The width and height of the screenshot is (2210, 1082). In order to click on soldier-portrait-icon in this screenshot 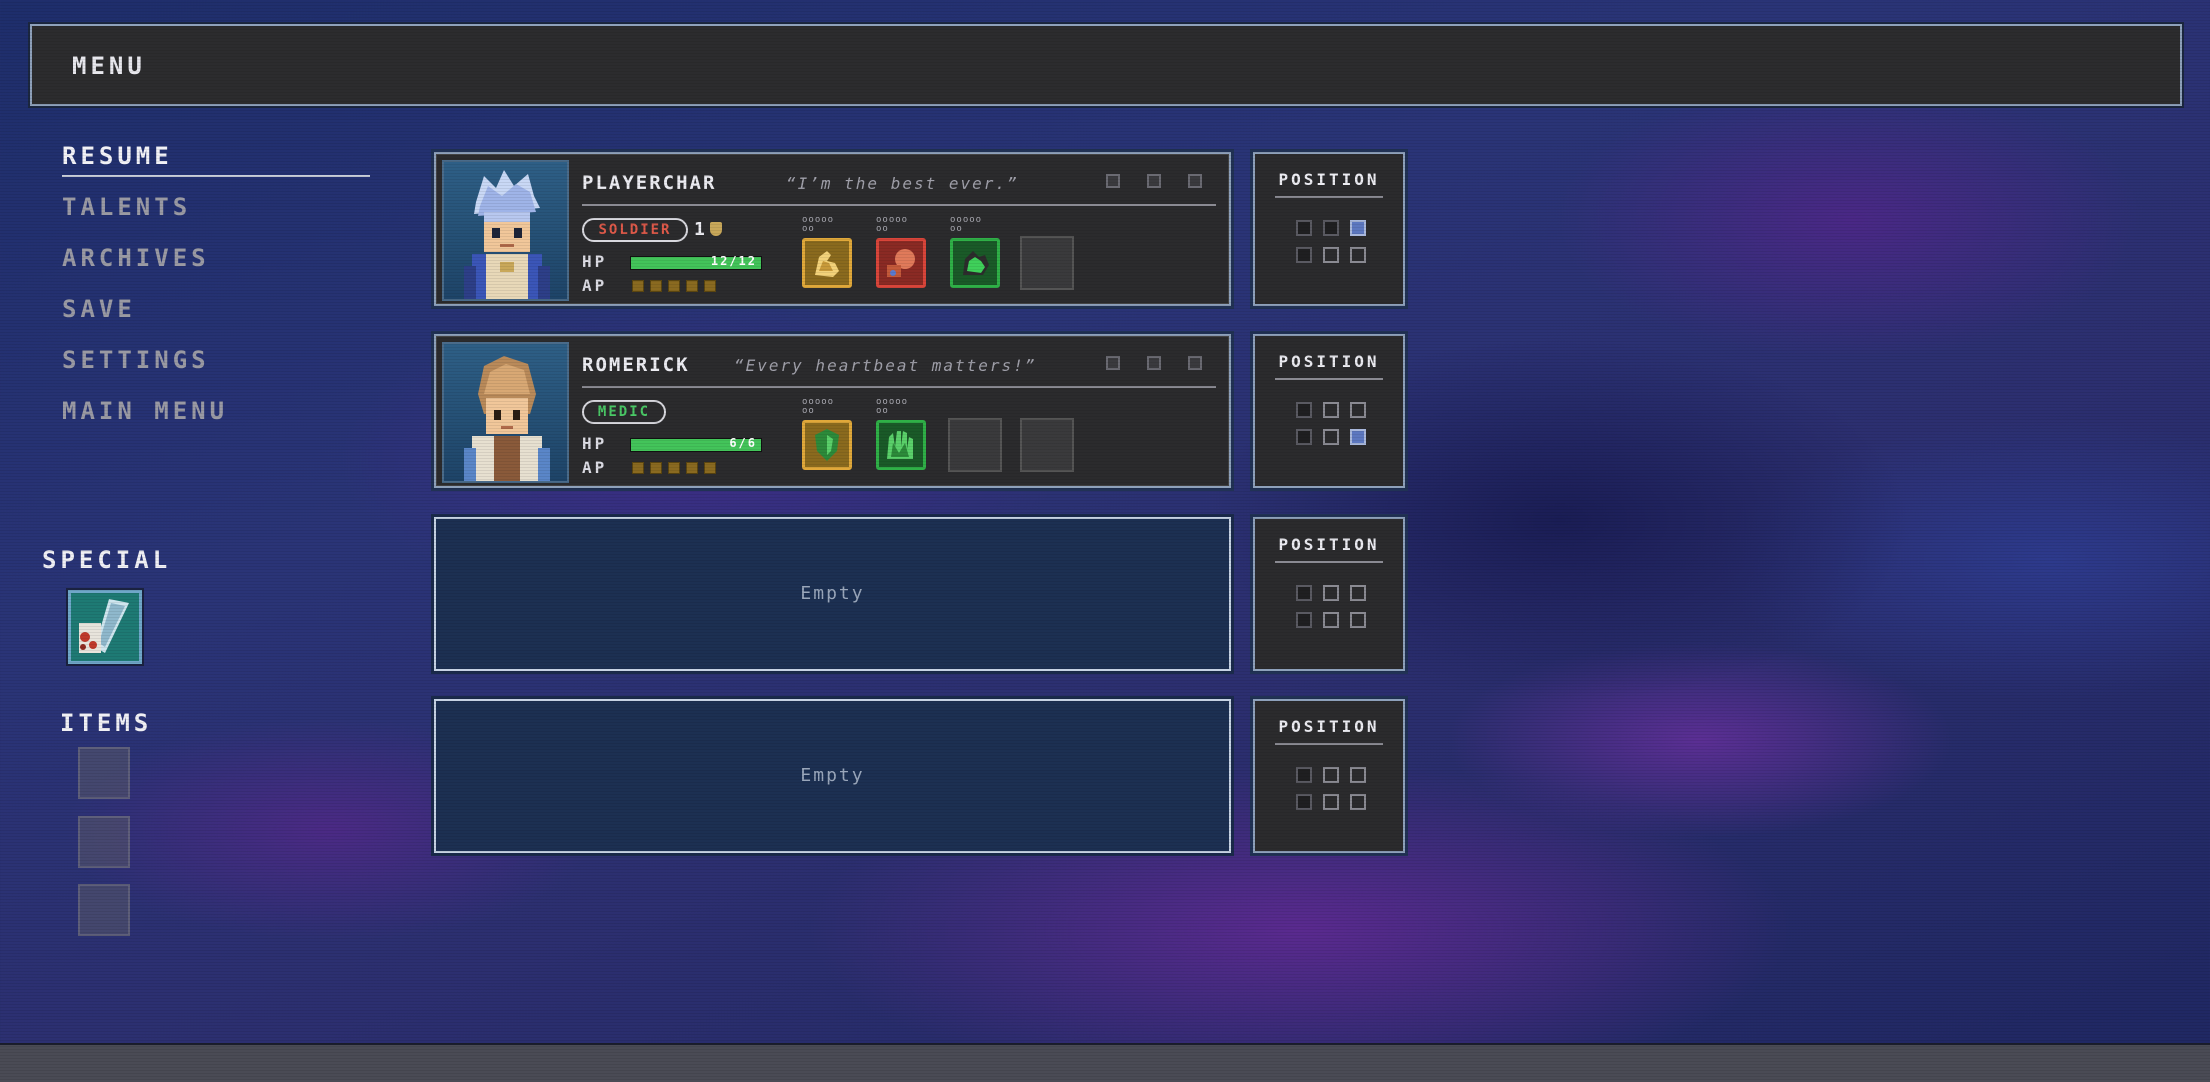, I will do `click(507, 234)`.